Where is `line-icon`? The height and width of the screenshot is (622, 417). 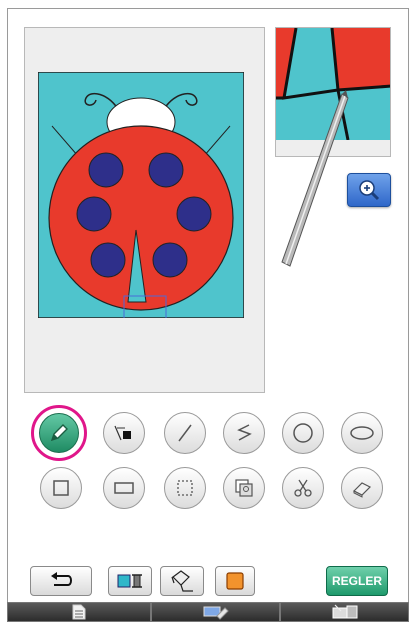
line-icon is located at coordinates (185, 433).